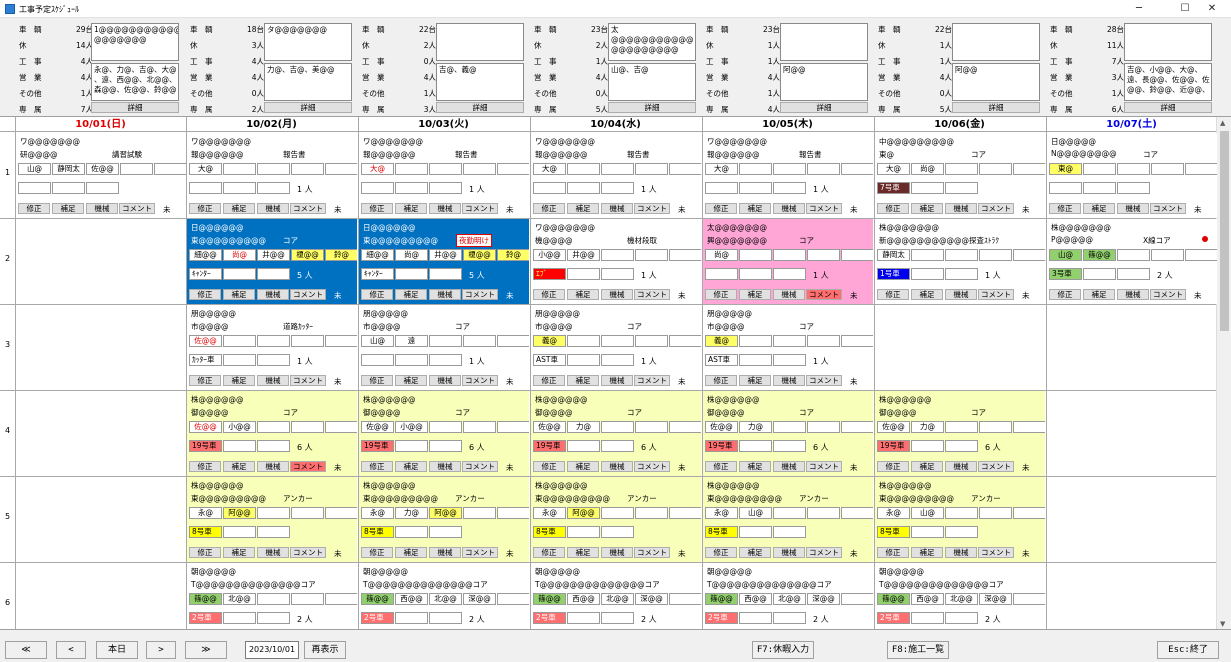 The height and width of the screenshot is (662, 1231). Describe the element at coordinates (583, 255) in the screenshot. I see `worker-slot: 井@@` at that location.